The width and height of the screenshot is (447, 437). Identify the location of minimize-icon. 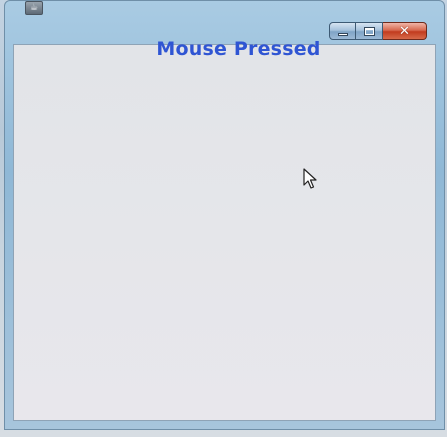
(342, 34).